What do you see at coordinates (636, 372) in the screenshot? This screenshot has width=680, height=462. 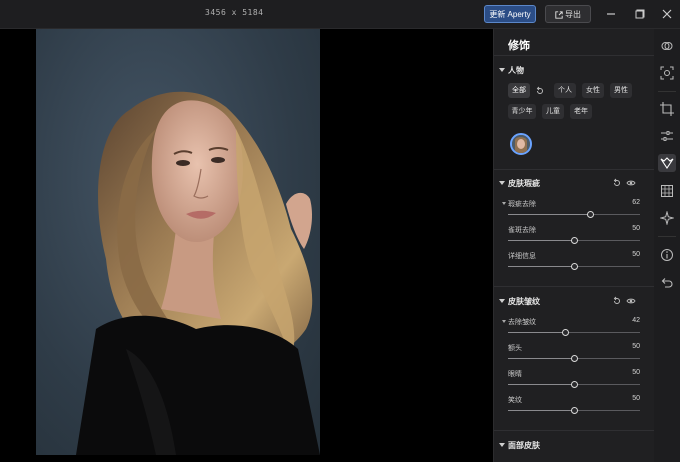 I see `slider-value-eyes: 50` at bounding box center [636, 372].